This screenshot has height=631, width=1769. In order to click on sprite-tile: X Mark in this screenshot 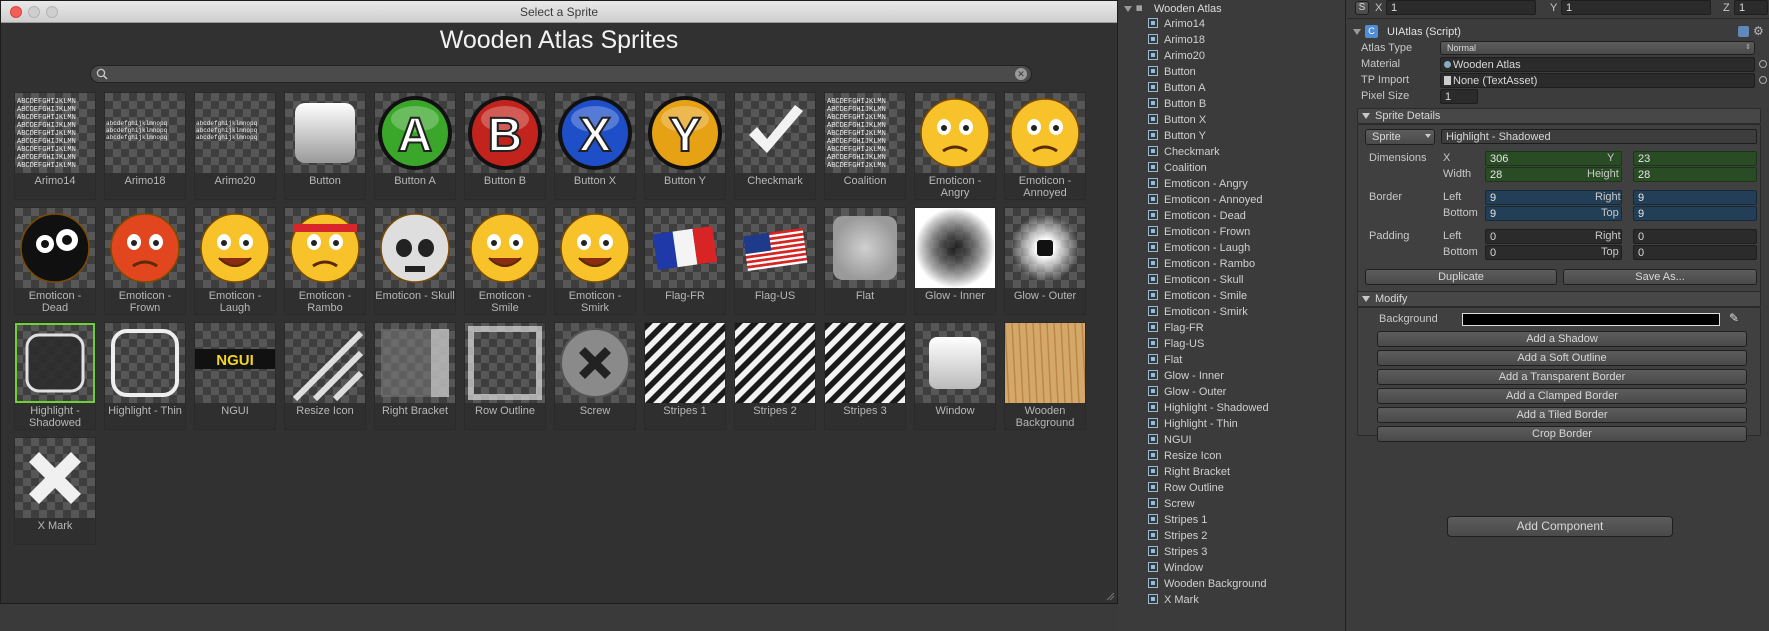, I will do `click(55, 491)`.